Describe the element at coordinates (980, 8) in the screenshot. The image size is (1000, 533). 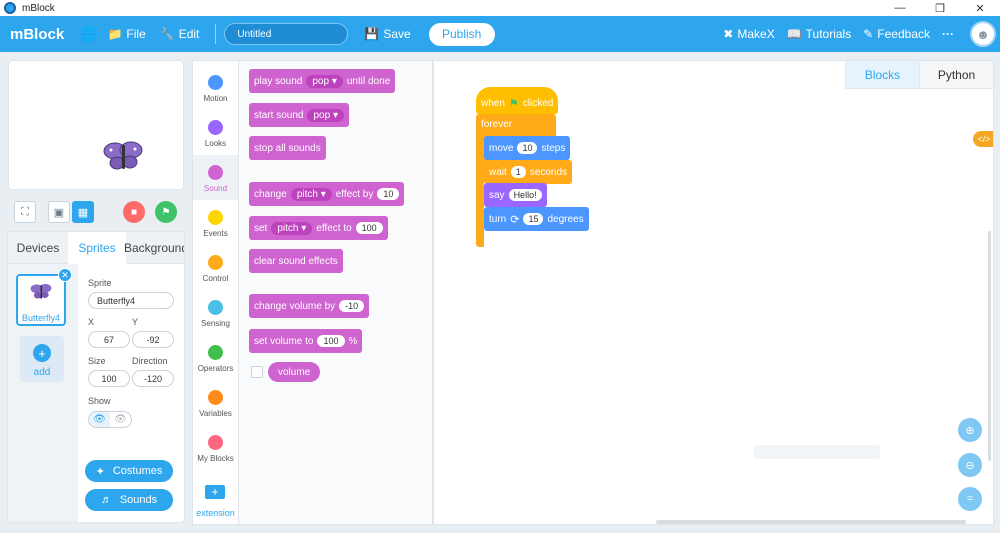
I see `close-window-button: ✕` at that location.